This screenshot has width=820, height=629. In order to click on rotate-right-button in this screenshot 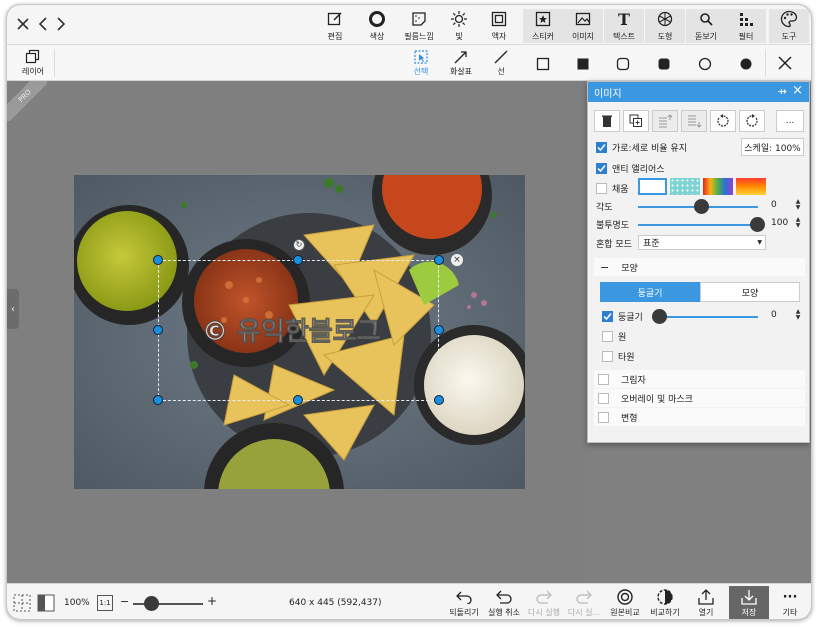, I will do `click(752, 121)`.